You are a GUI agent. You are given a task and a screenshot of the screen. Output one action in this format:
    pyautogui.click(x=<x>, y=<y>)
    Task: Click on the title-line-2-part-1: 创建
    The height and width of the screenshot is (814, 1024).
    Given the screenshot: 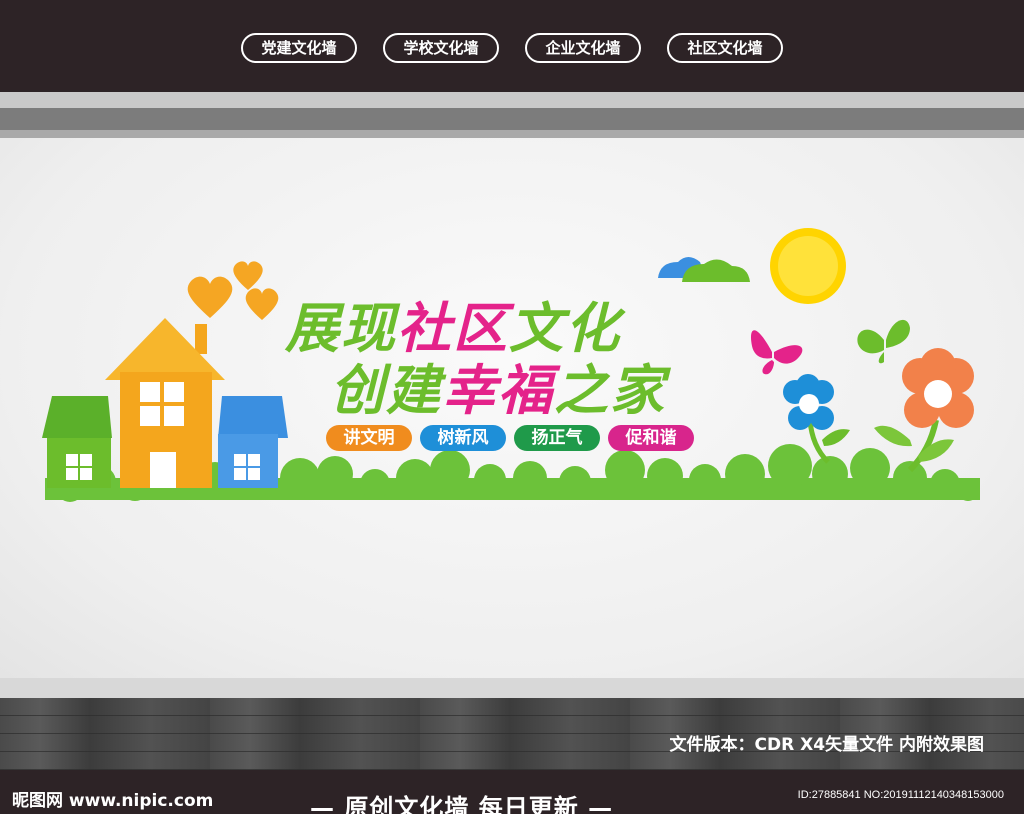 What is the action you would take?
    pyautogui.click(x=386, y=390)
    